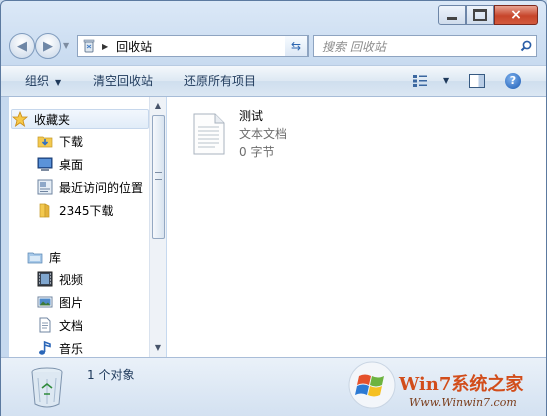  I want to click on desktop-icon, so click(45, 164).